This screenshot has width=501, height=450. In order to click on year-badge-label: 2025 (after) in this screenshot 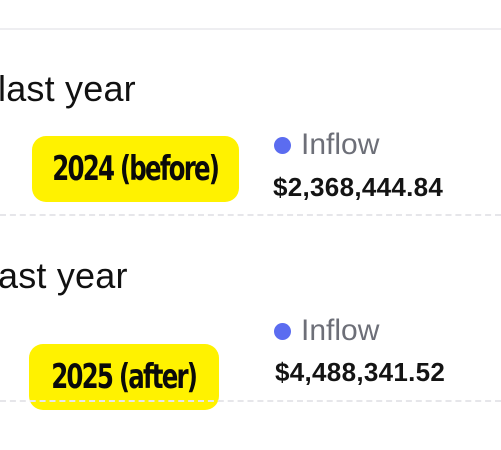, I will do `click(125, 377)`.